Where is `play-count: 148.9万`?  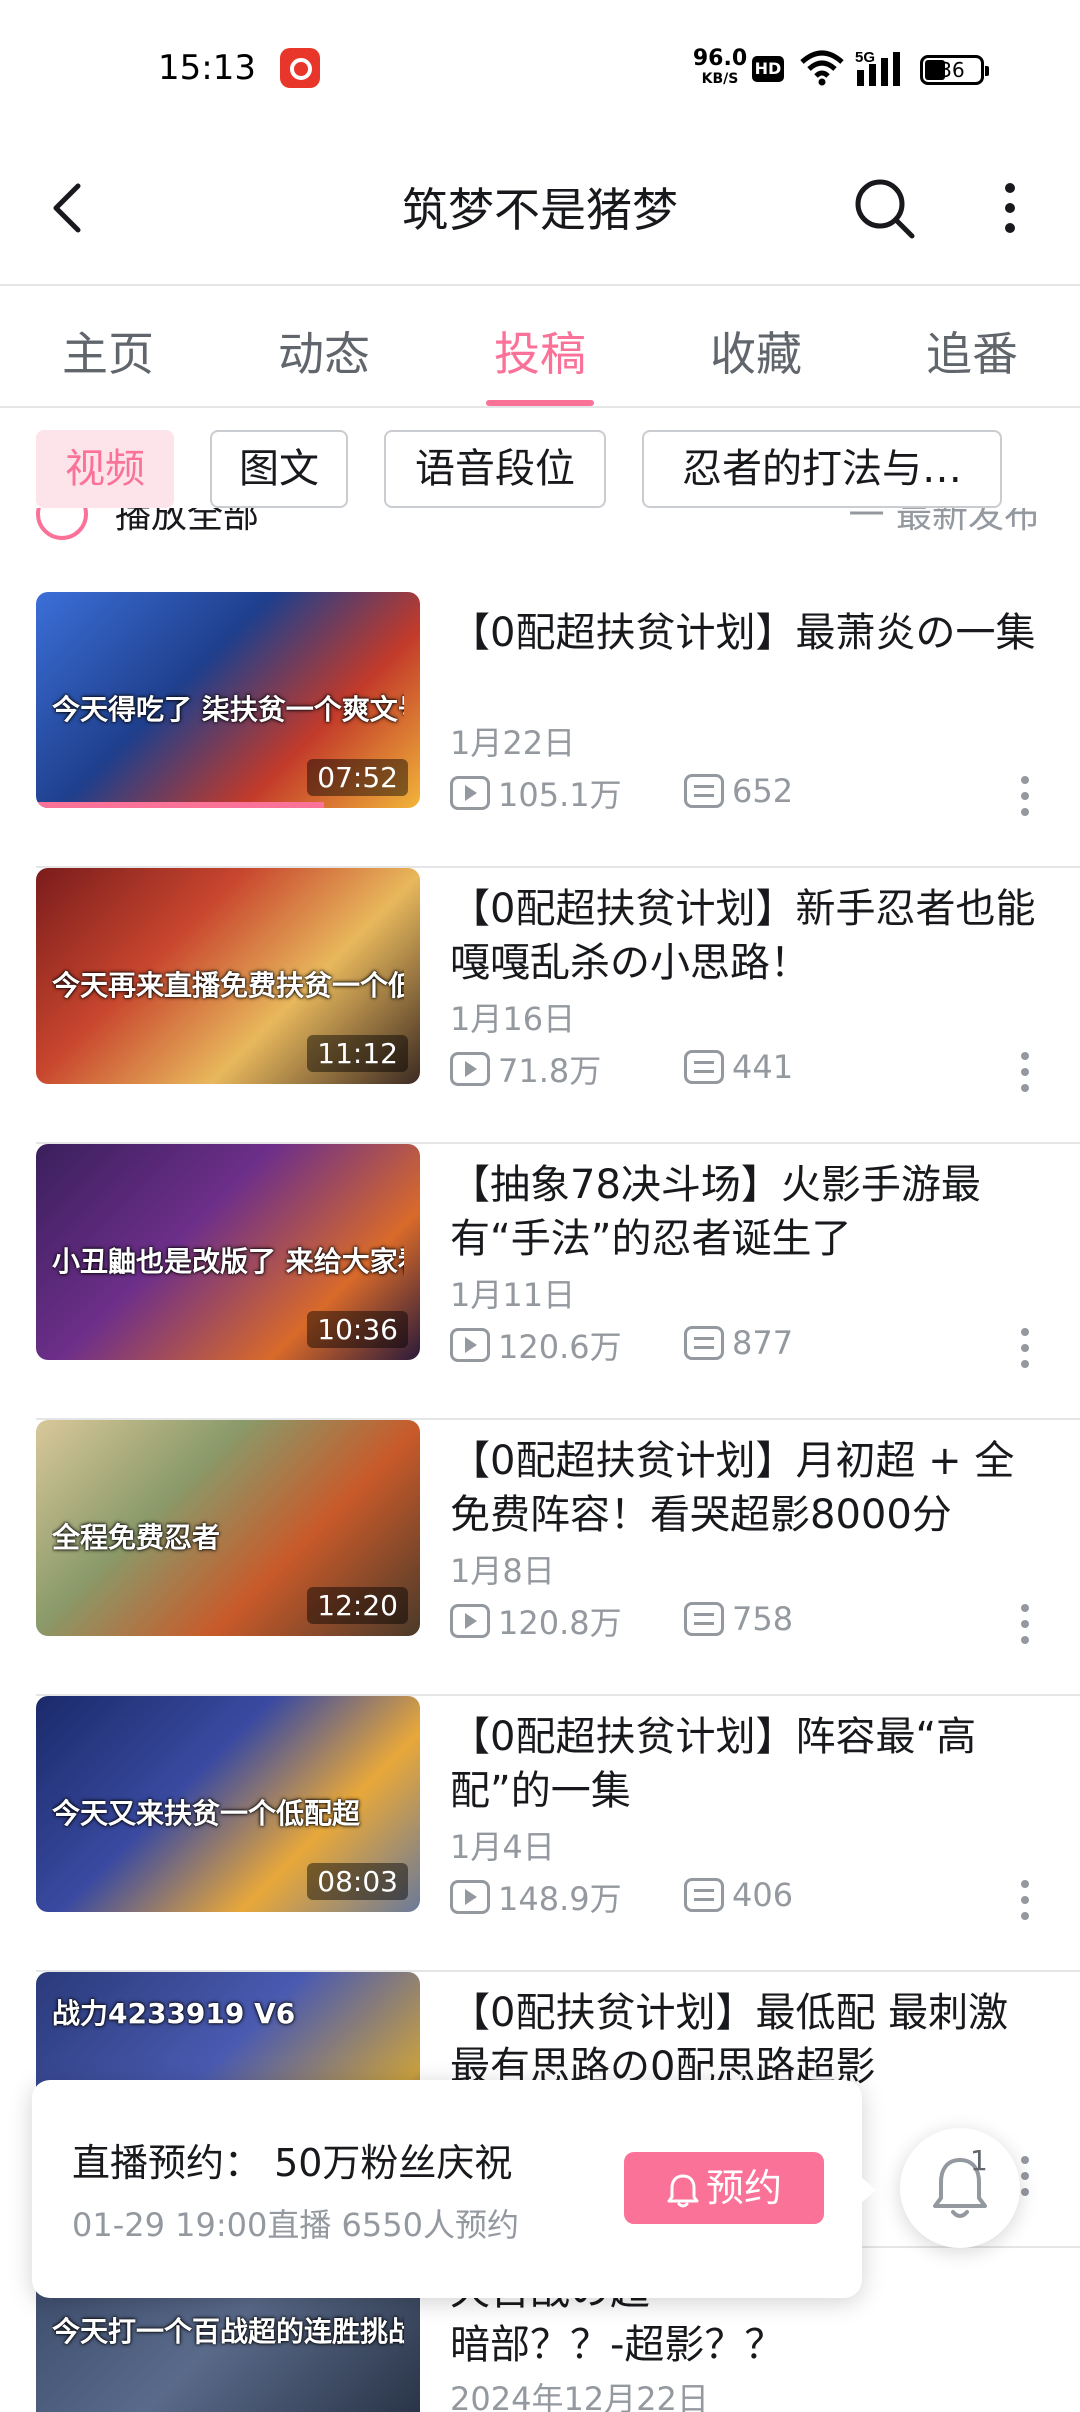 play-count: 148.9万 is located at coordinates (560, 1899).